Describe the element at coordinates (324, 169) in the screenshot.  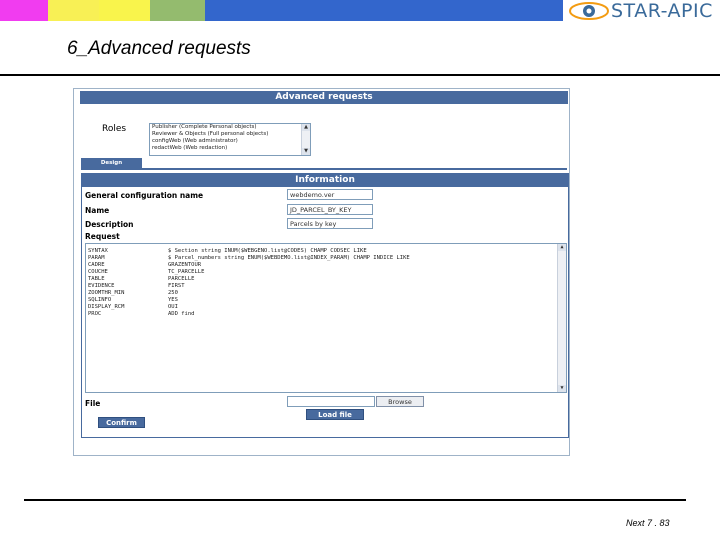
I see `tab-underline` at that location.